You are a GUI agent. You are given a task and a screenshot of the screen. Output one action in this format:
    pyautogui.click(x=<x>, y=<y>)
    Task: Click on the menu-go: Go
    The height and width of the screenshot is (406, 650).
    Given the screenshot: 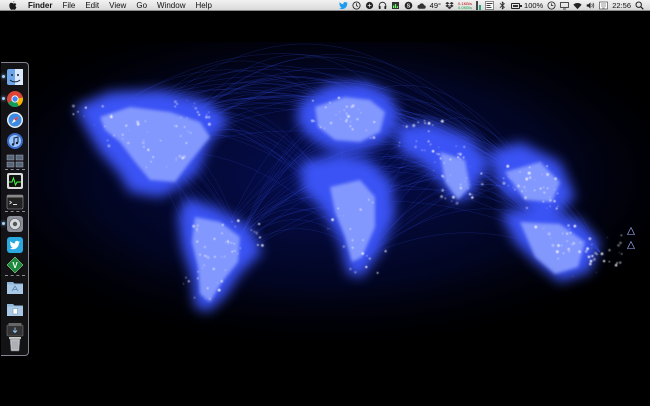 What is the action you would take?
    pyautogui.click(x=141, y=5)
    